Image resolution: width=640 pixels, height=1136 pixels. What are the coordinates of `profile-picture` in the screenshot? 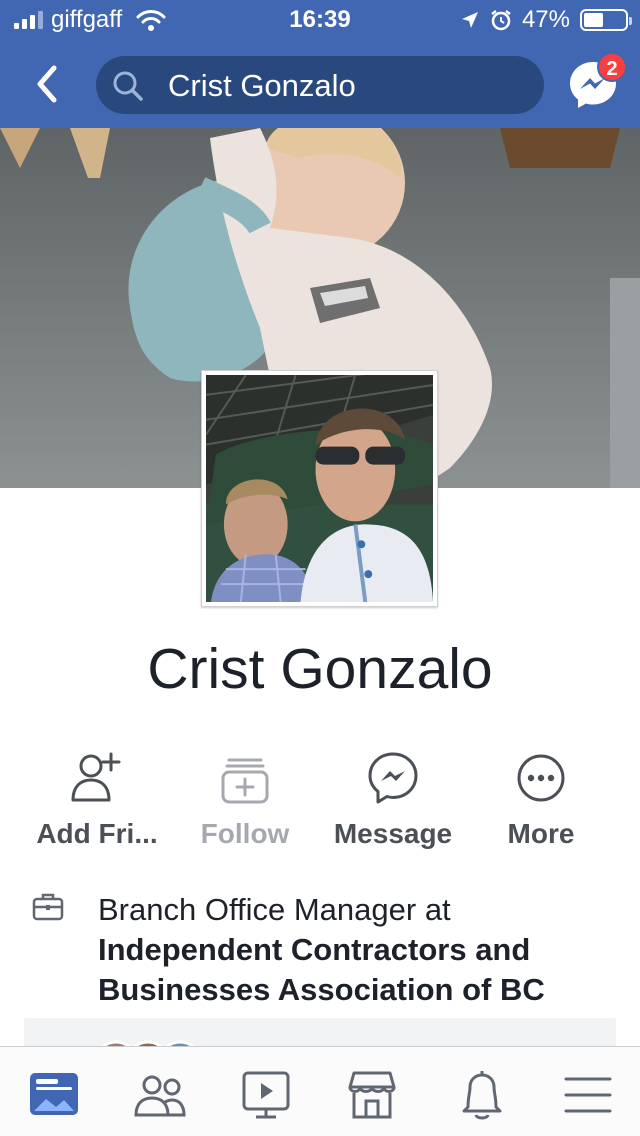 It's located at (319, 488).